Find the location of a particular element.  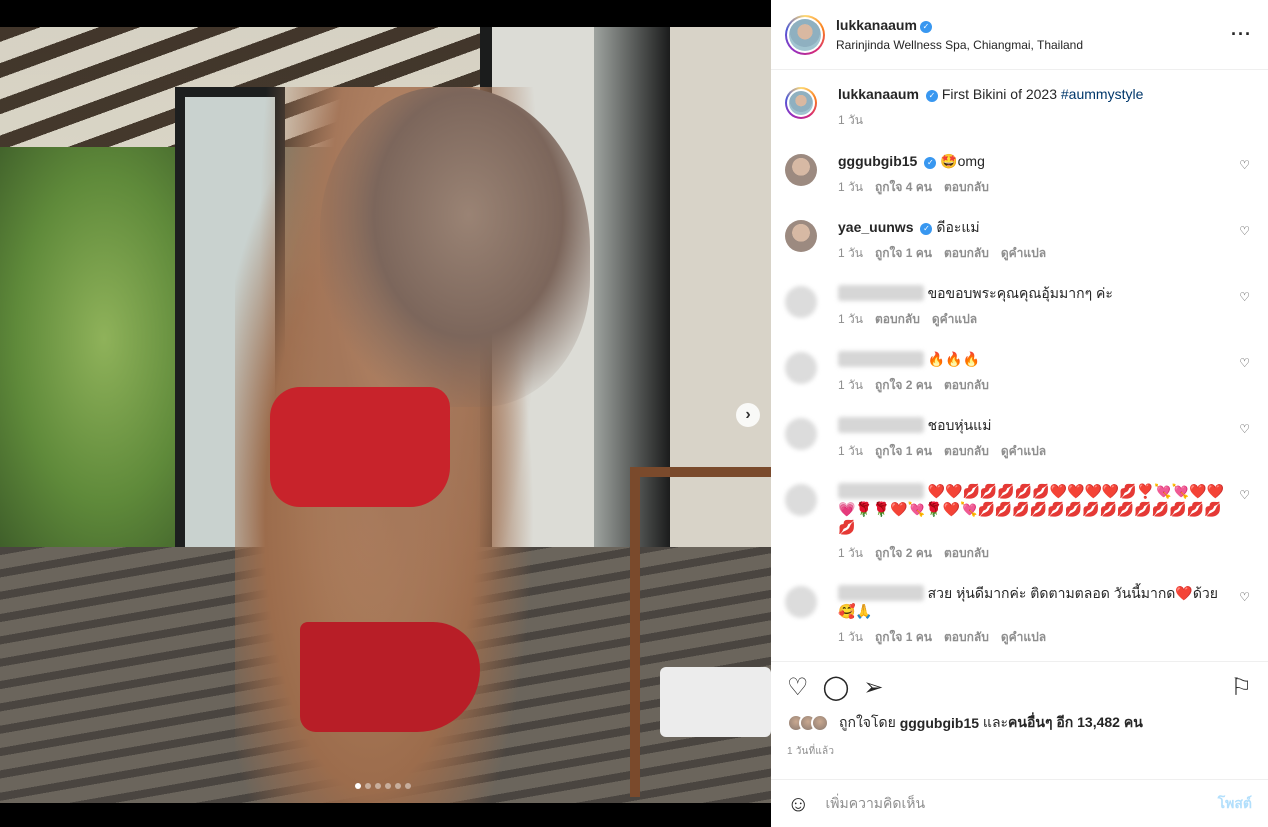

liked-by-and: และ is located at coordinates (995, 722).